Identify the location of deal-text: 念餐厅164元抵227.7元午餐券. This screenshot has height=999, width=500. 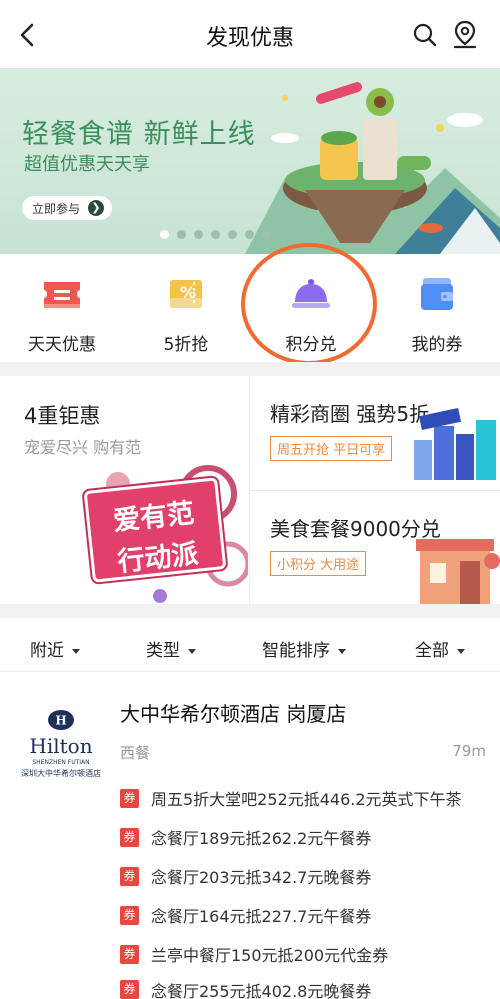
(261, 916).